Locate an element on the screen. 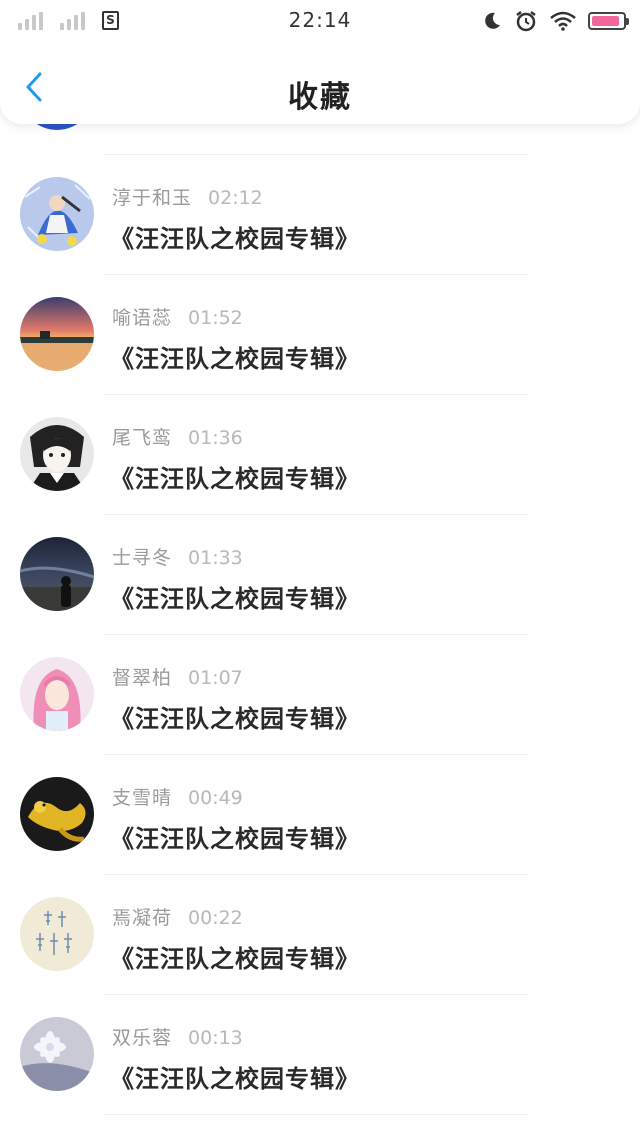  item-meta: 双乐蓉 00:13 is located at coordinates (177, 1036).